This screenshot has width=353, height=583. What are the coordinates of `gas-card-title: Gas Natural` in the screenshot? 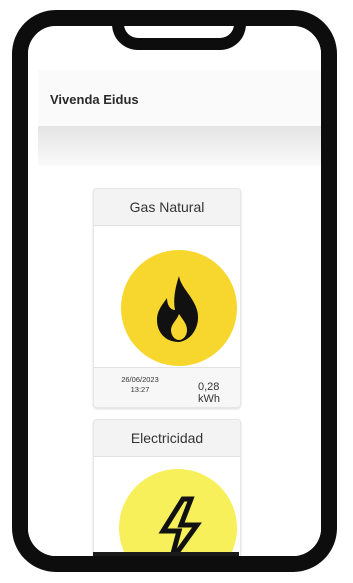 It's located at (167, 207).